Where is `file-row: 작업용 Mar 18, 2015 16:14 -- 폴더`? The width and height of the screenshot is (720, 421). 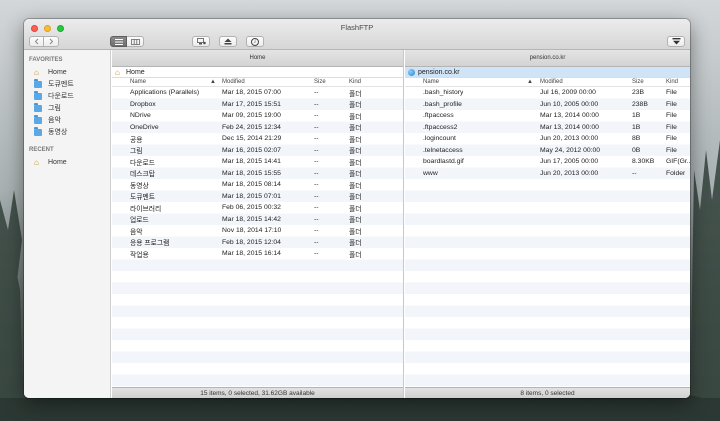
file-row: 작업용 Mar 18, 2015 16:14 -- 폴더 is located at coordinates (257, 254).